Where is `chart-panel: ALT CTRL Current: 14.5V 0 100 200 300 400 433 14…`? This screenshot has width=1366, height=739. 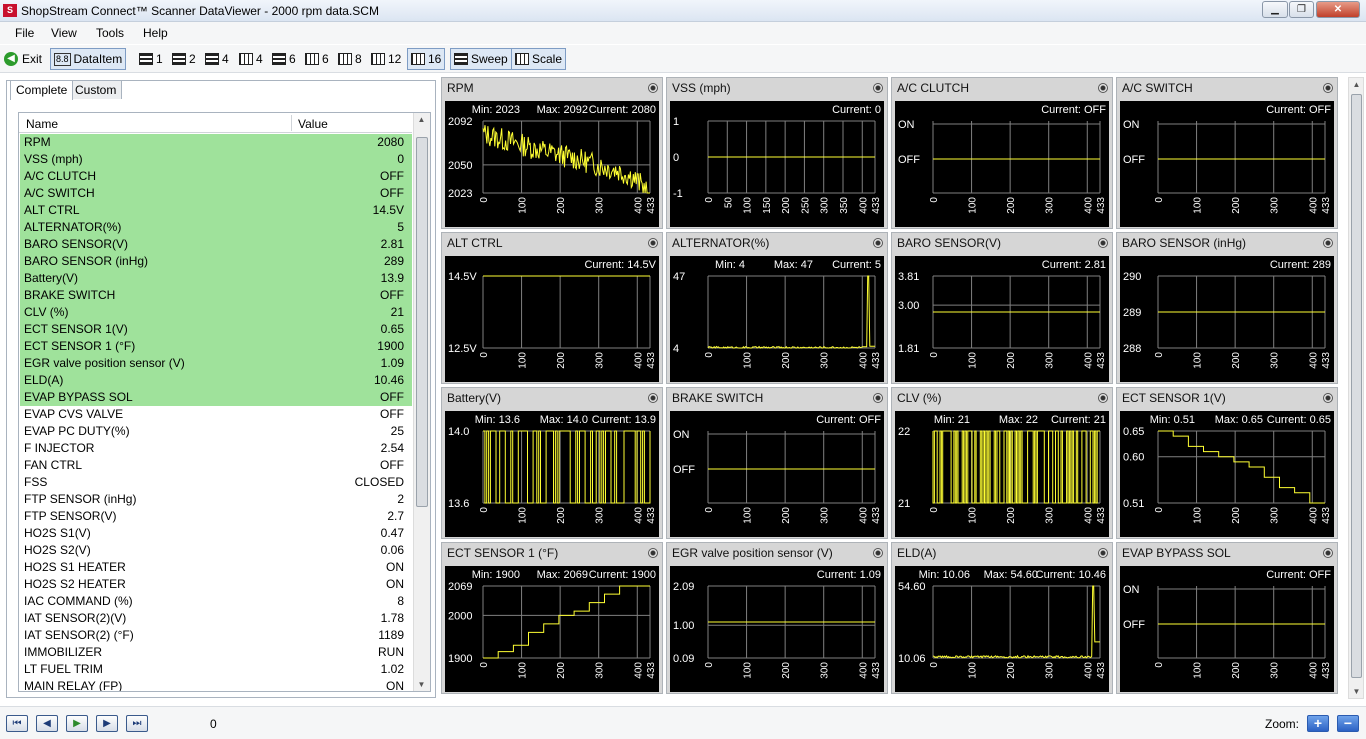
chart-panel: ALT CTRL Current: 14.5V 0 100 200 300 400 433 14… is located at coordinates (552, 308).